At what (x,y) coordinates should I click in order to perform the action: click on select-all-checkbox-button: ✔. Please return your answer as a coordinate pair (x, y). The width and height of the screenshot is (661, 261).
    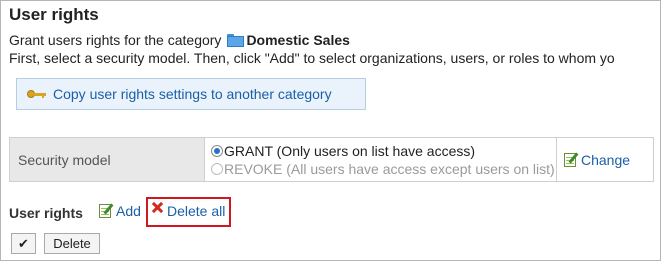
    Looking at the image, I should click on (23, 243).